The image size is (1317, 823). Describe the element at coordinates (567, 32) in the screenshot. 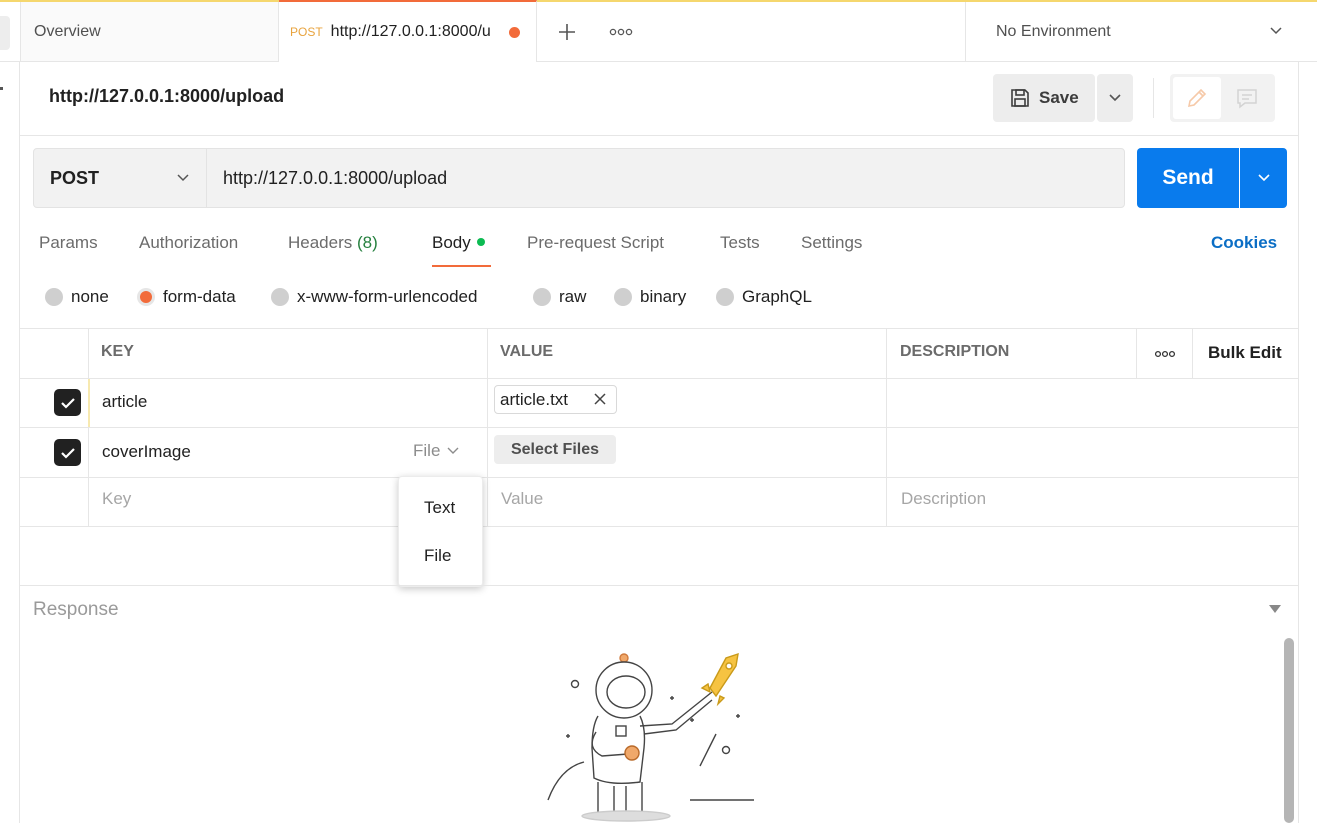

I see `new-tab-plus-icon` at that location.